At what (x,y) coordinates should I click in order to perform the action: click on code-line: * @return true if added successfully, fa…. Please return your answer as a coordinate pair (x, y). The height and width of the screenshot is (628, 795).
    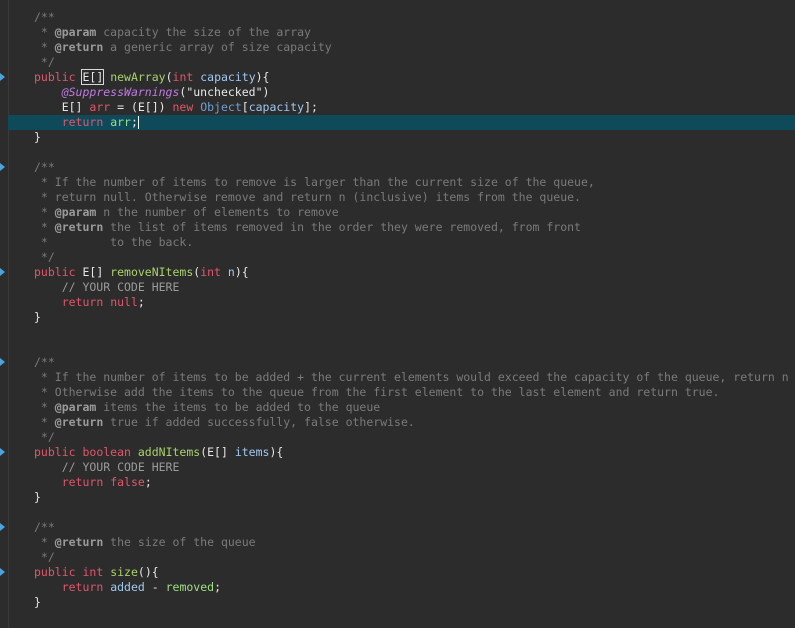
    Looking at the image, I should click on (397, 422).